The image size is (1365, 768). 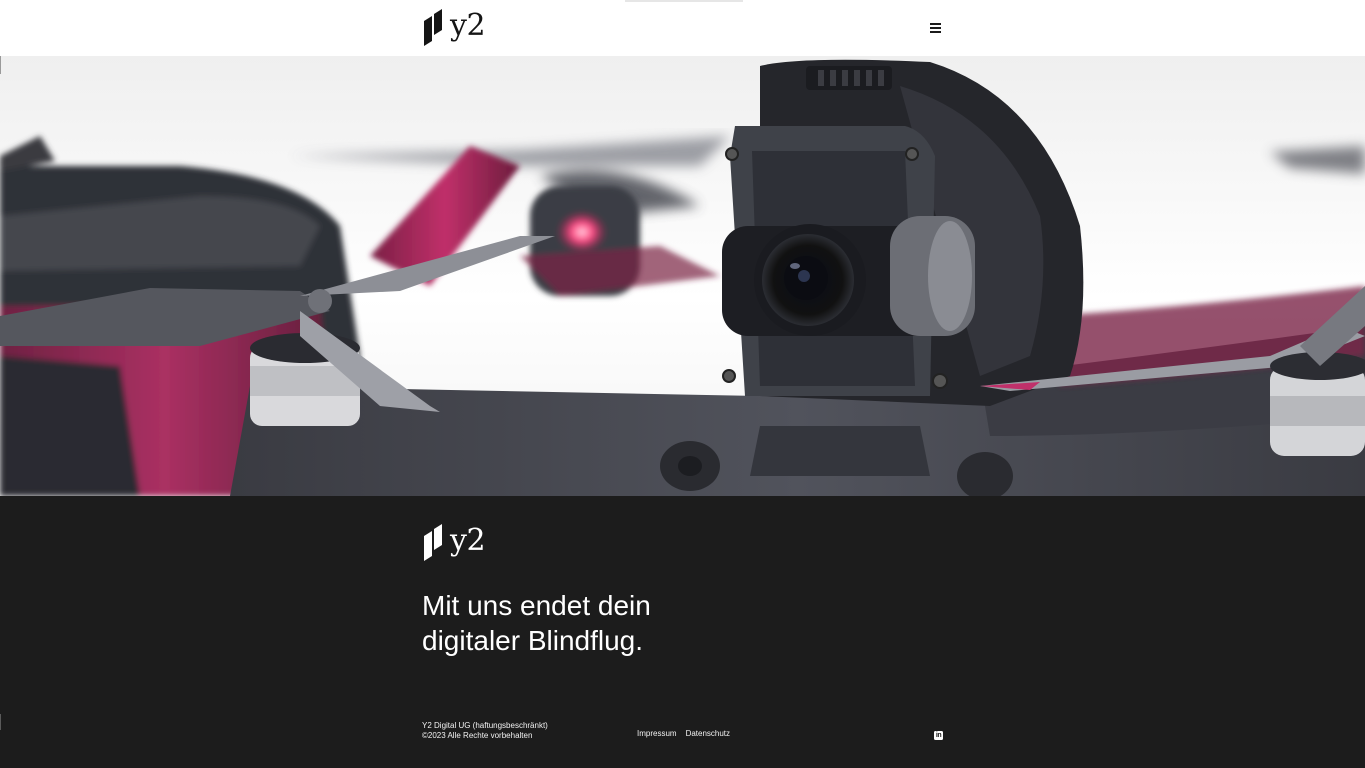 What do you see at coordinates (657, 734) in the screenshot?
I see `impressum-link: Impressum` at bounding box center [657, 734].